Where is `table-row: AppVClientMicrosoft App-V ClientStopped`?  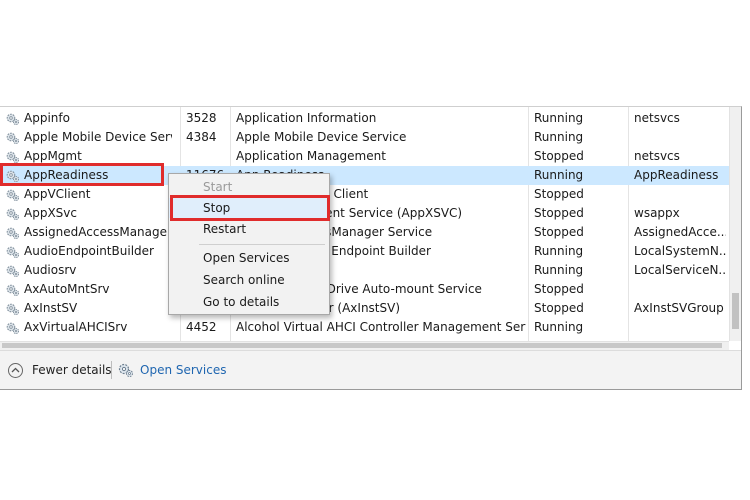 table-row: AppVClientMicrosoft App-V ClientStopped is located at coordinates (364, 194).